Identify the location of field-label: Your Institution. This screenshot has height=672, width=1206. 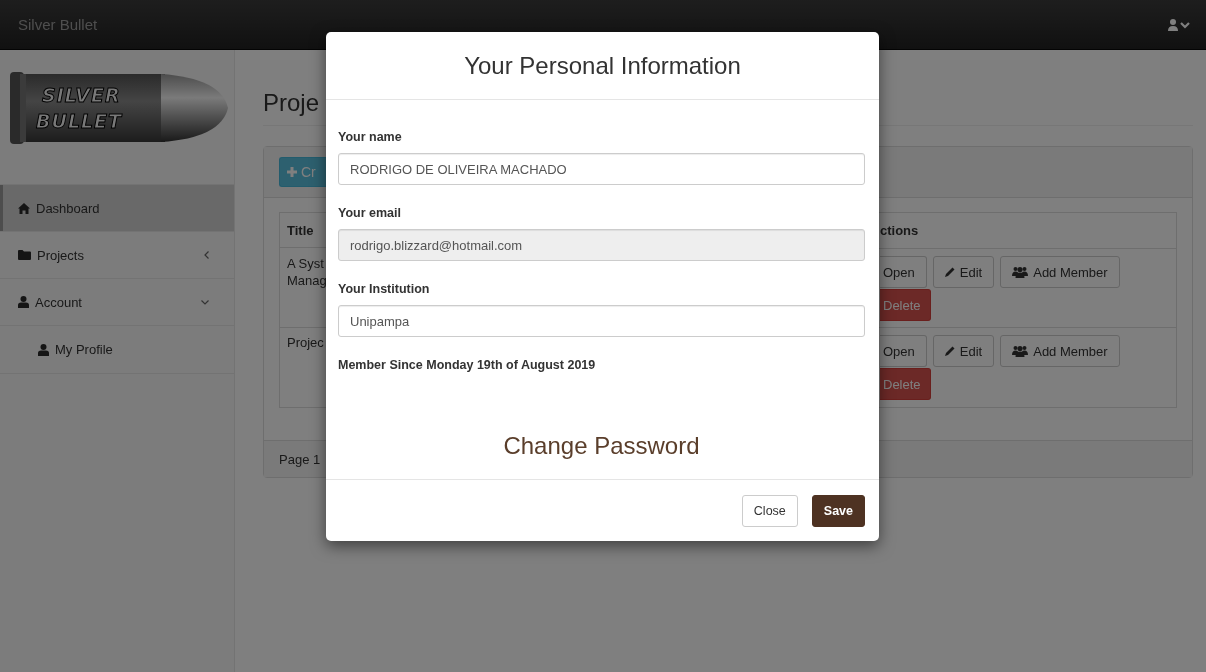
(384, 289).